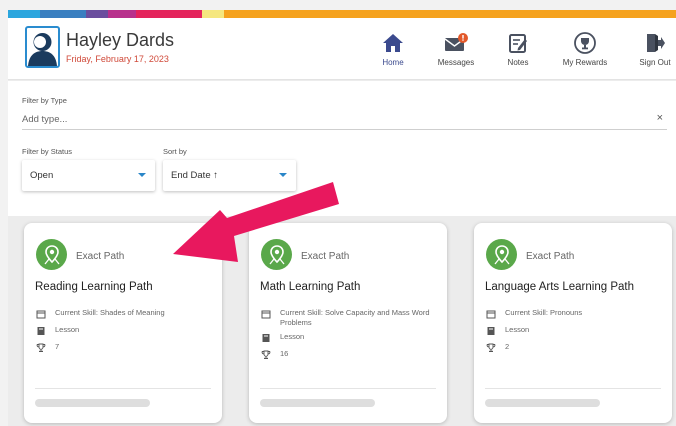 This screenshot has width=676, height=426. Describe the element at coordinates (47, 347) in the screenshot. I see `trophy-count: 7` at that location.